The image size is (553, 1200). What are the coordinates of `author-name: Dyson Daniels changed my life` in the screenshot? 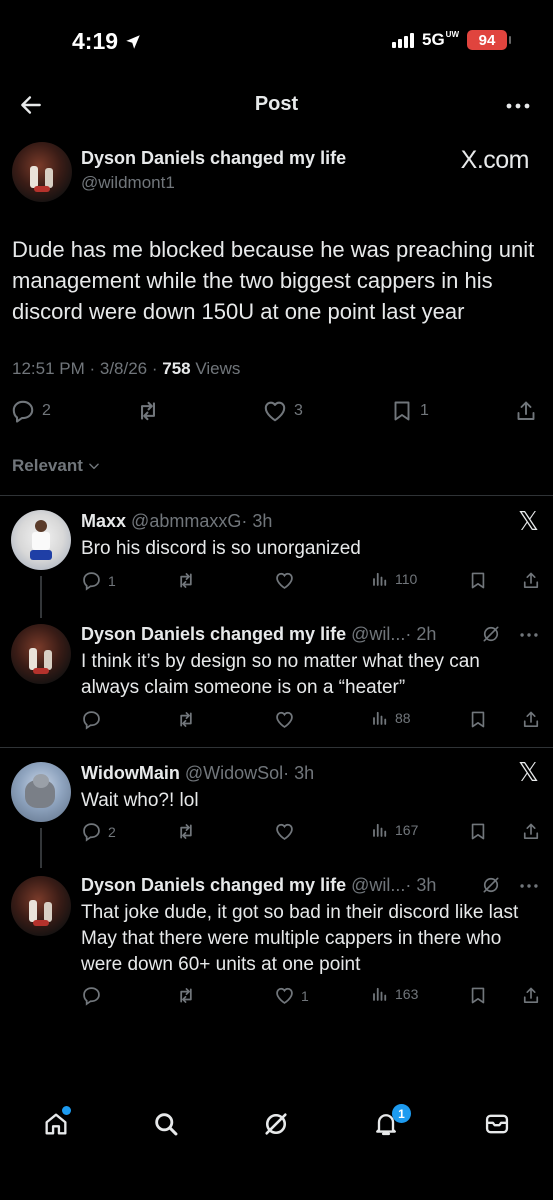 It's located at (213, 158).